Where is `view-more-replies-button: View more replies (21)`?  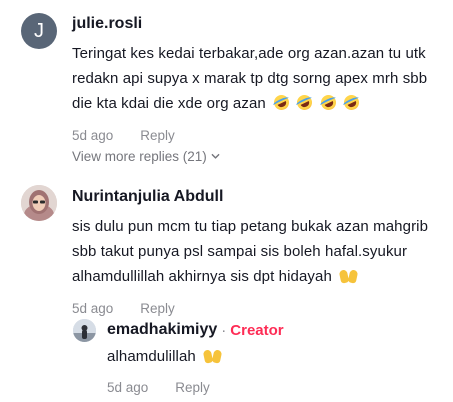 view-more-replies-button: View more replies (21) is located at coordinates (146, 156).